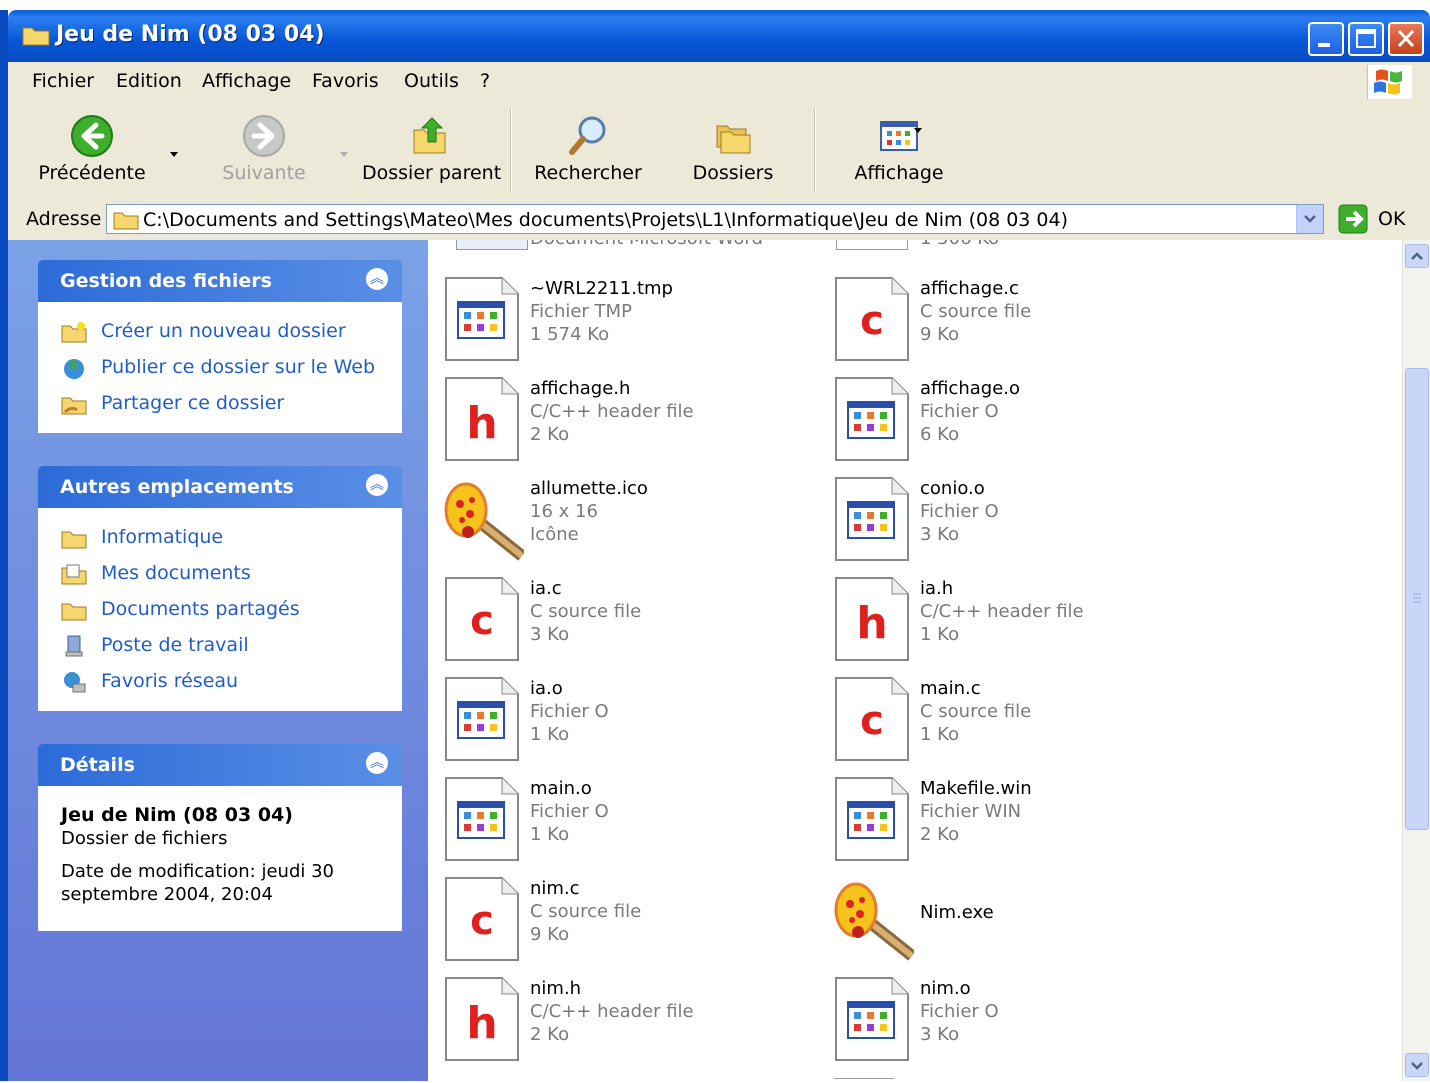 The height and width of the screenshot is (1083, 1430). Describe the element at coordinates (969, 288) in the screenshot. I see `file-name: affichage.c` at that location.